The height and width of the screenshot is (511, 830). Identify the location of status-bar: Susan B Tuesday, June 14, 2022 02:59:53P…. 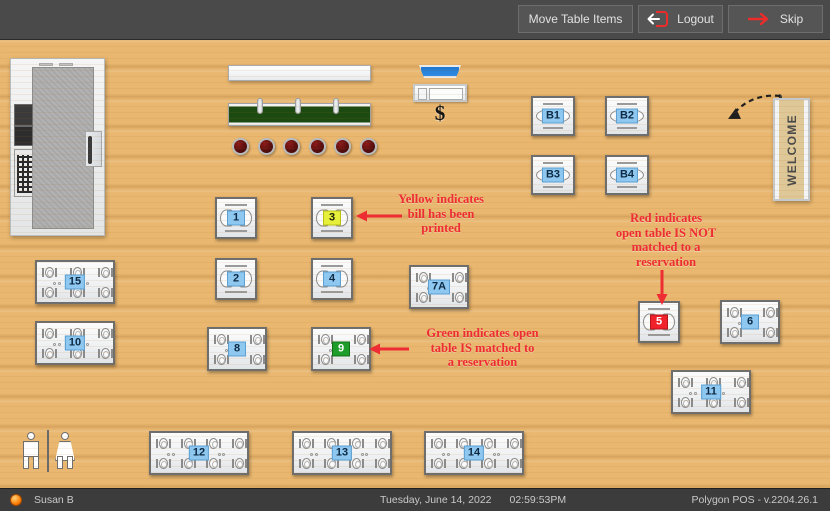
(415, 499).